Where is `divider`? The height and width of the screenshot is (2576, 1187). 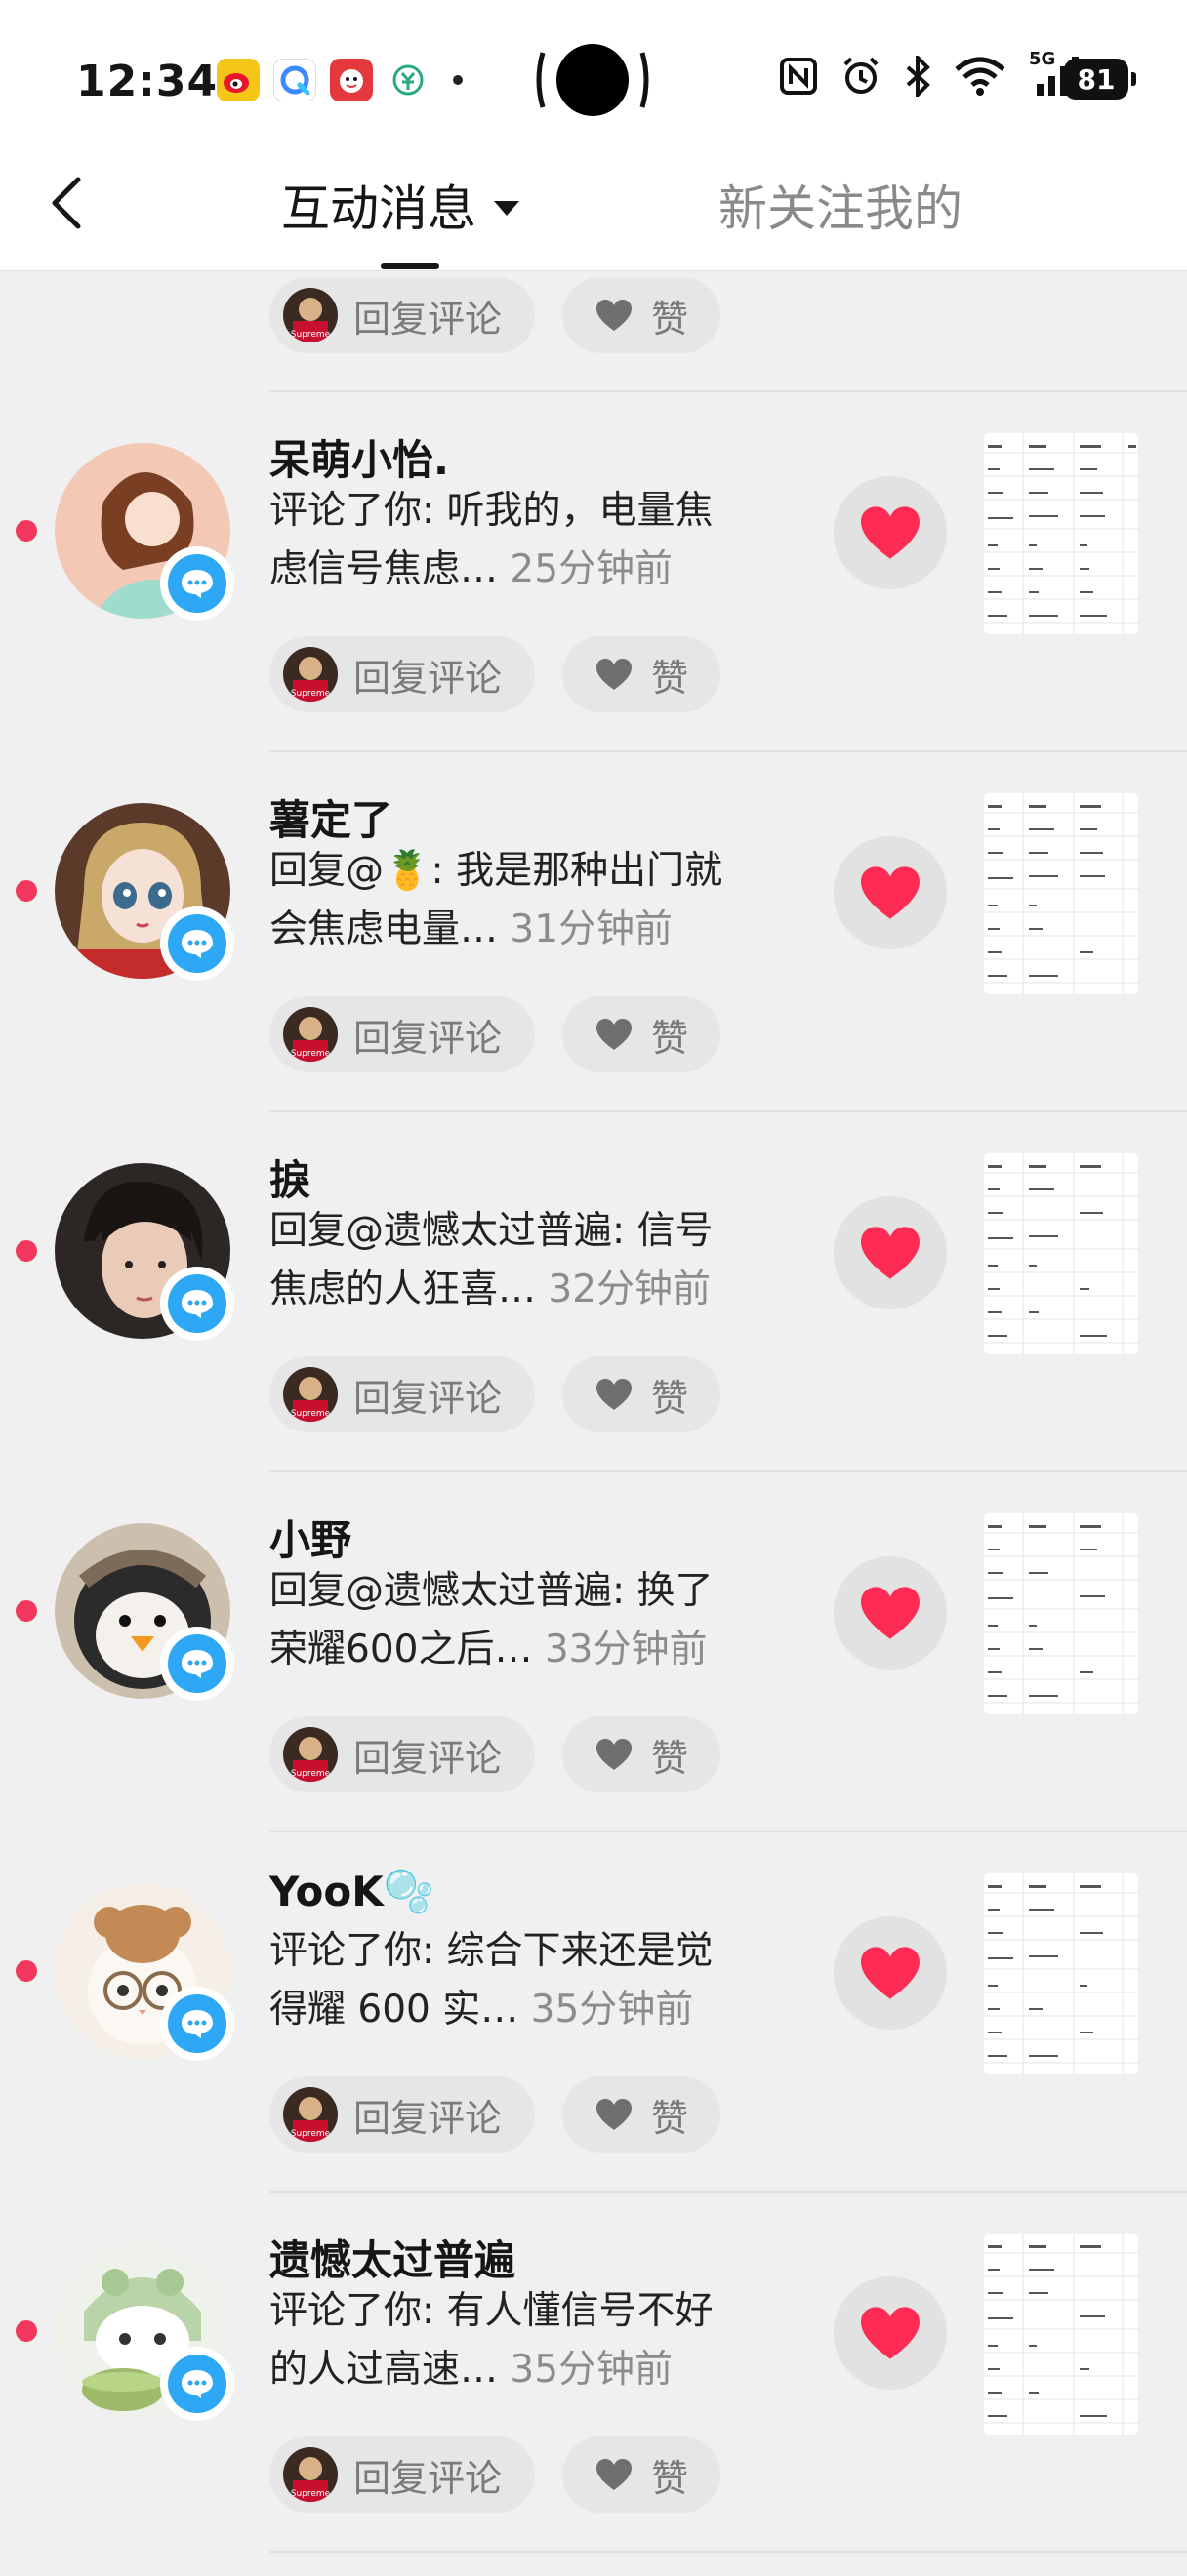
divider is located at coordinates (728, 2552).